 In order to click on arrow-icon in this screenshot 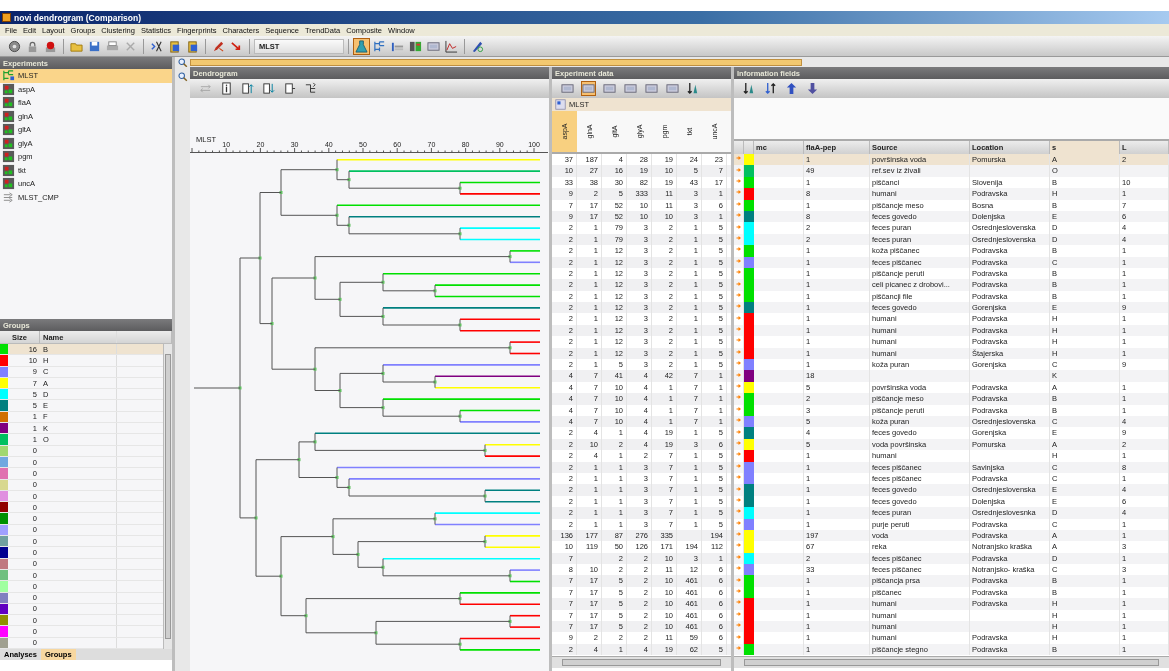, I will do `click(236, 46)`.